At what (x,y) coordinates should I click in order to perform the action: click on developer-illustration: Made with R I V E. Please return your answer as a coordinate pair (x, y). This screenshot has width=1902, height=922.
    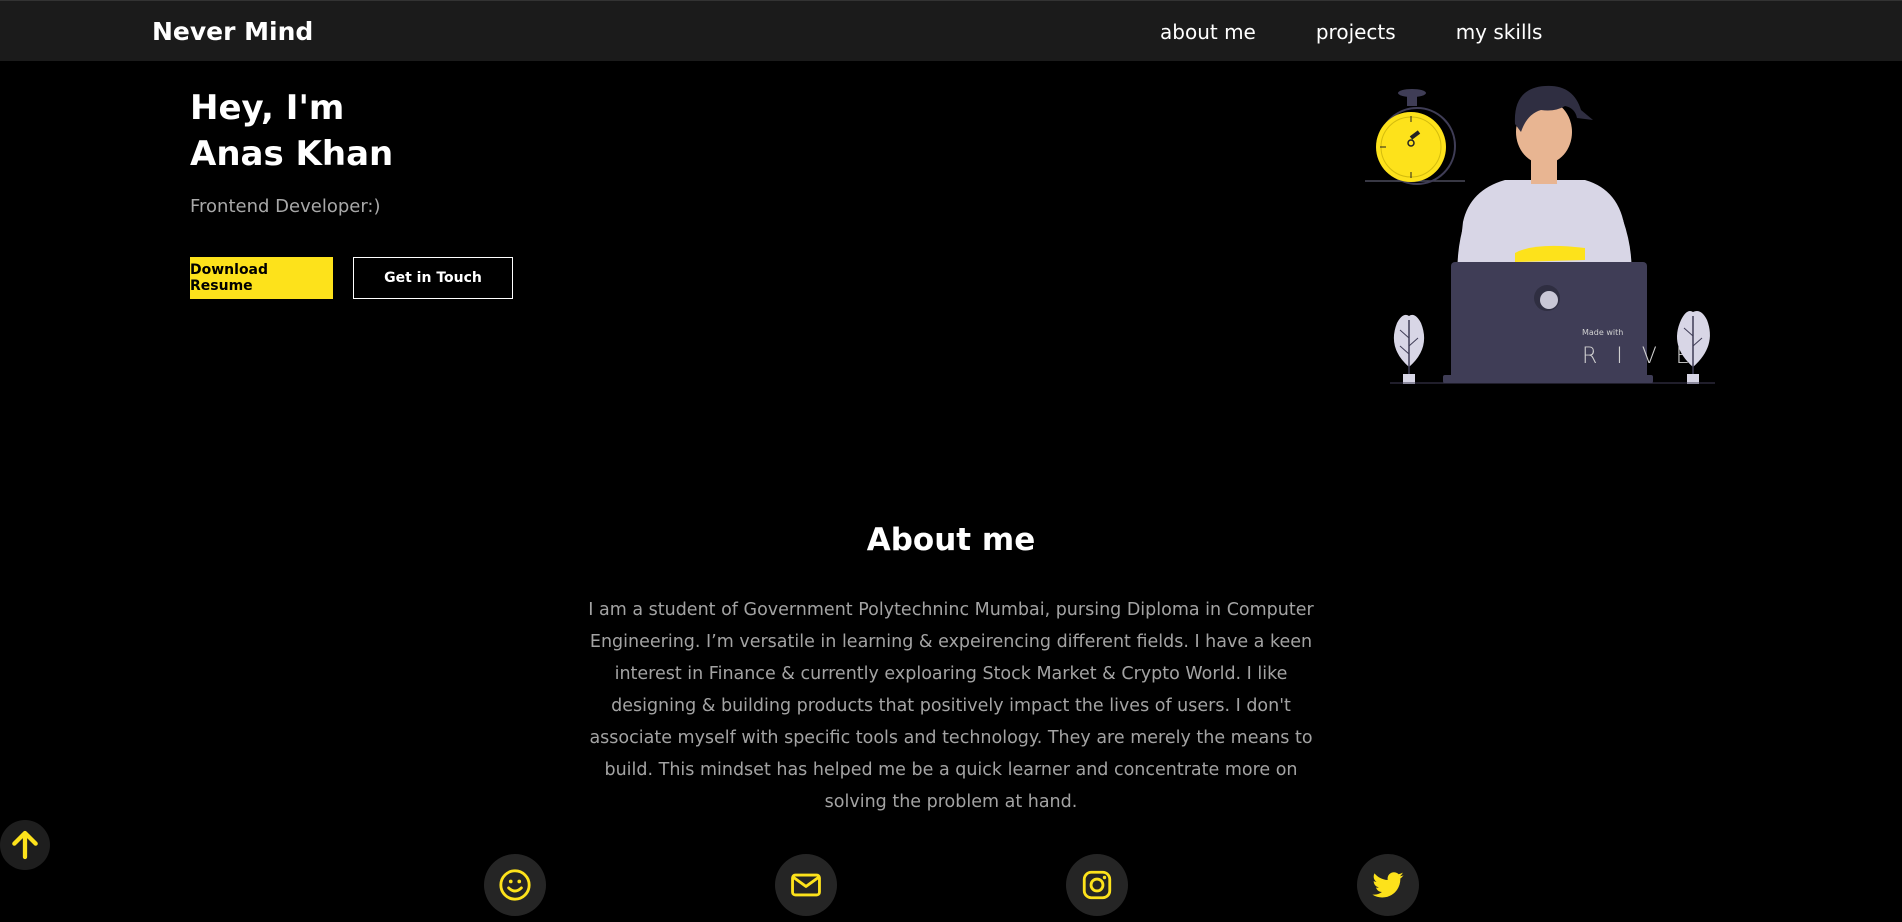
    Looking at the image, I should click on (1540, 234).